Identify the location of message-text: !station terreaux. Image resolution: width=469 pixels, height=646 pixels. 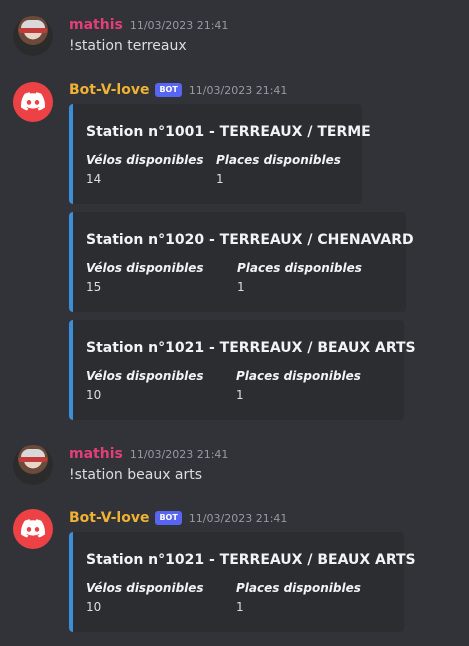
(128, 46).